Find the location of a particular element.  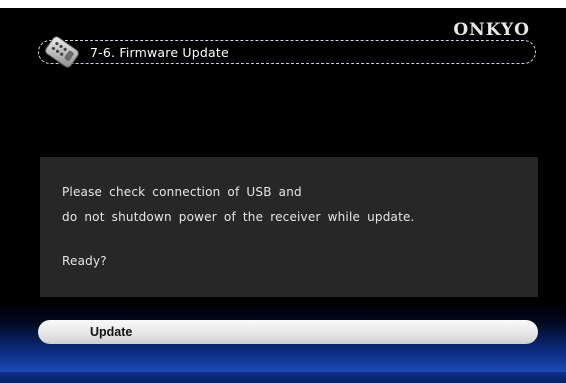

update-button: Update is located at coordinates (288, 332).